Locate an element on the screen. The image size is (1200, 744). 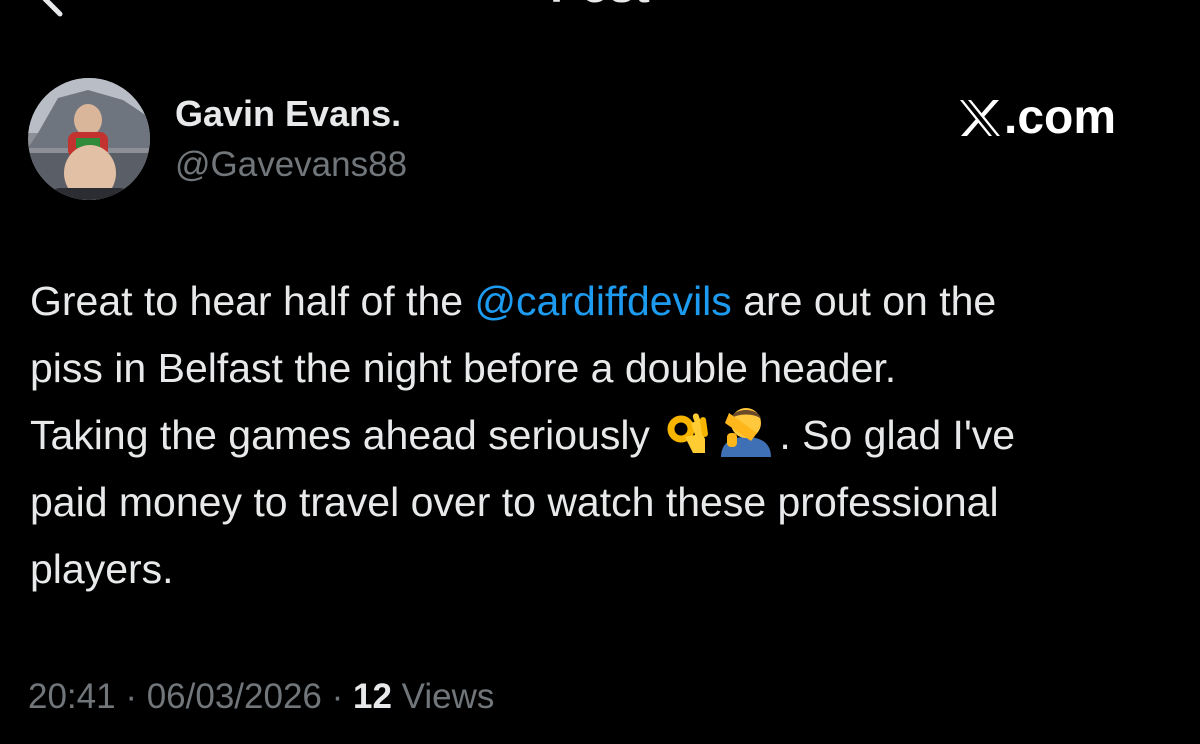
page-title: Post is located at coordinates (600, 6).